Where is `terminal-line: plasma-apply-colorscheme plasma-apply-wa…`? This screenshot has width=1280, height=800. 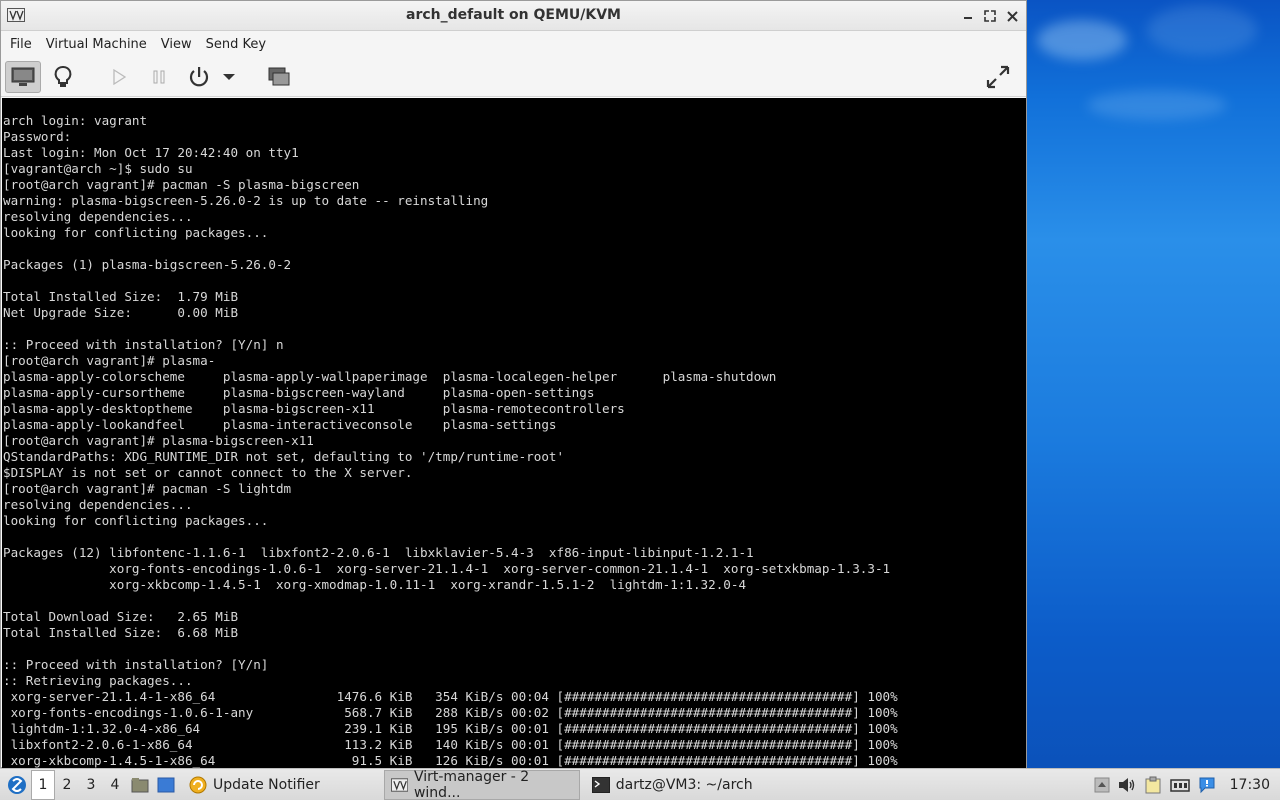 terminal-line: plasma-apply-colorscheme plasma-apply-wa… is located at coordinates (390, 376).